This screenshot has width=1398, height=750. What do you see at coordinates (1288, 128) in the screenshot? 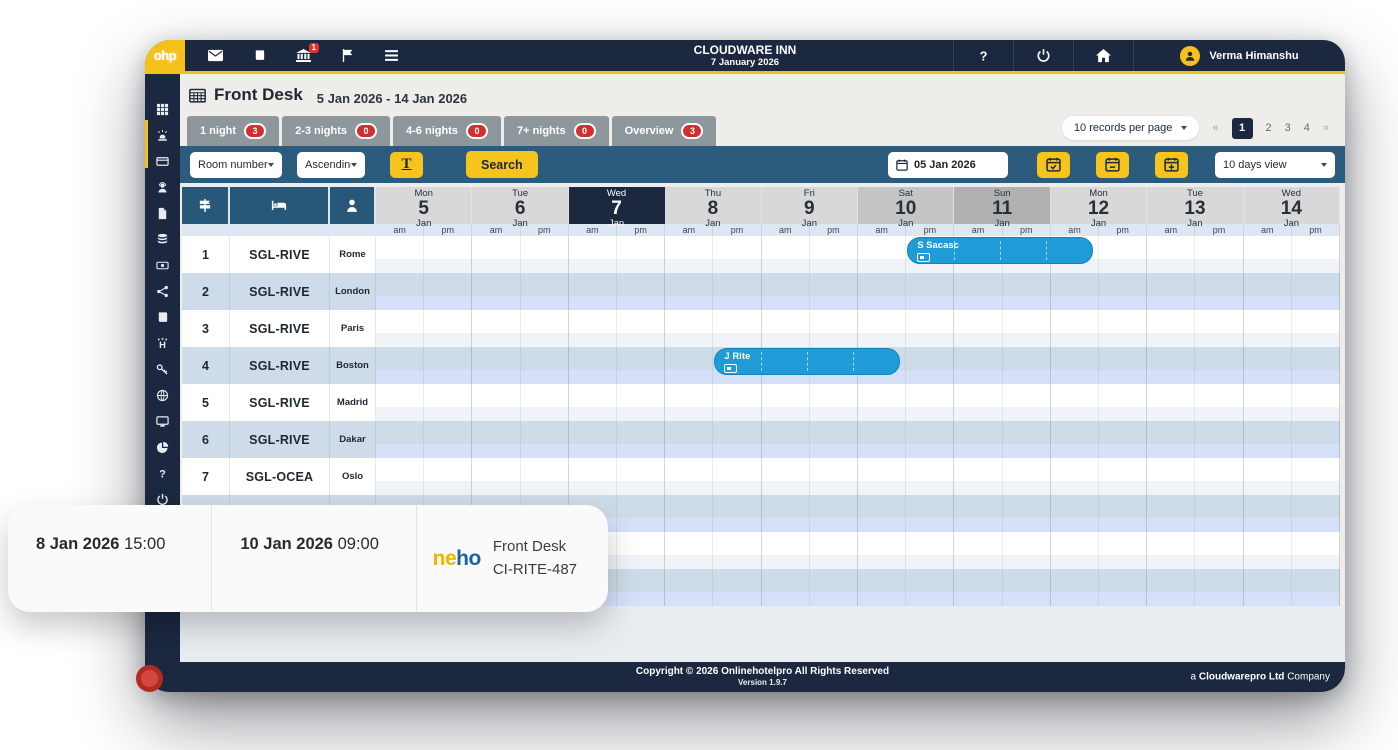
I see `page-link: 3` at bounding box center [1288, 128].